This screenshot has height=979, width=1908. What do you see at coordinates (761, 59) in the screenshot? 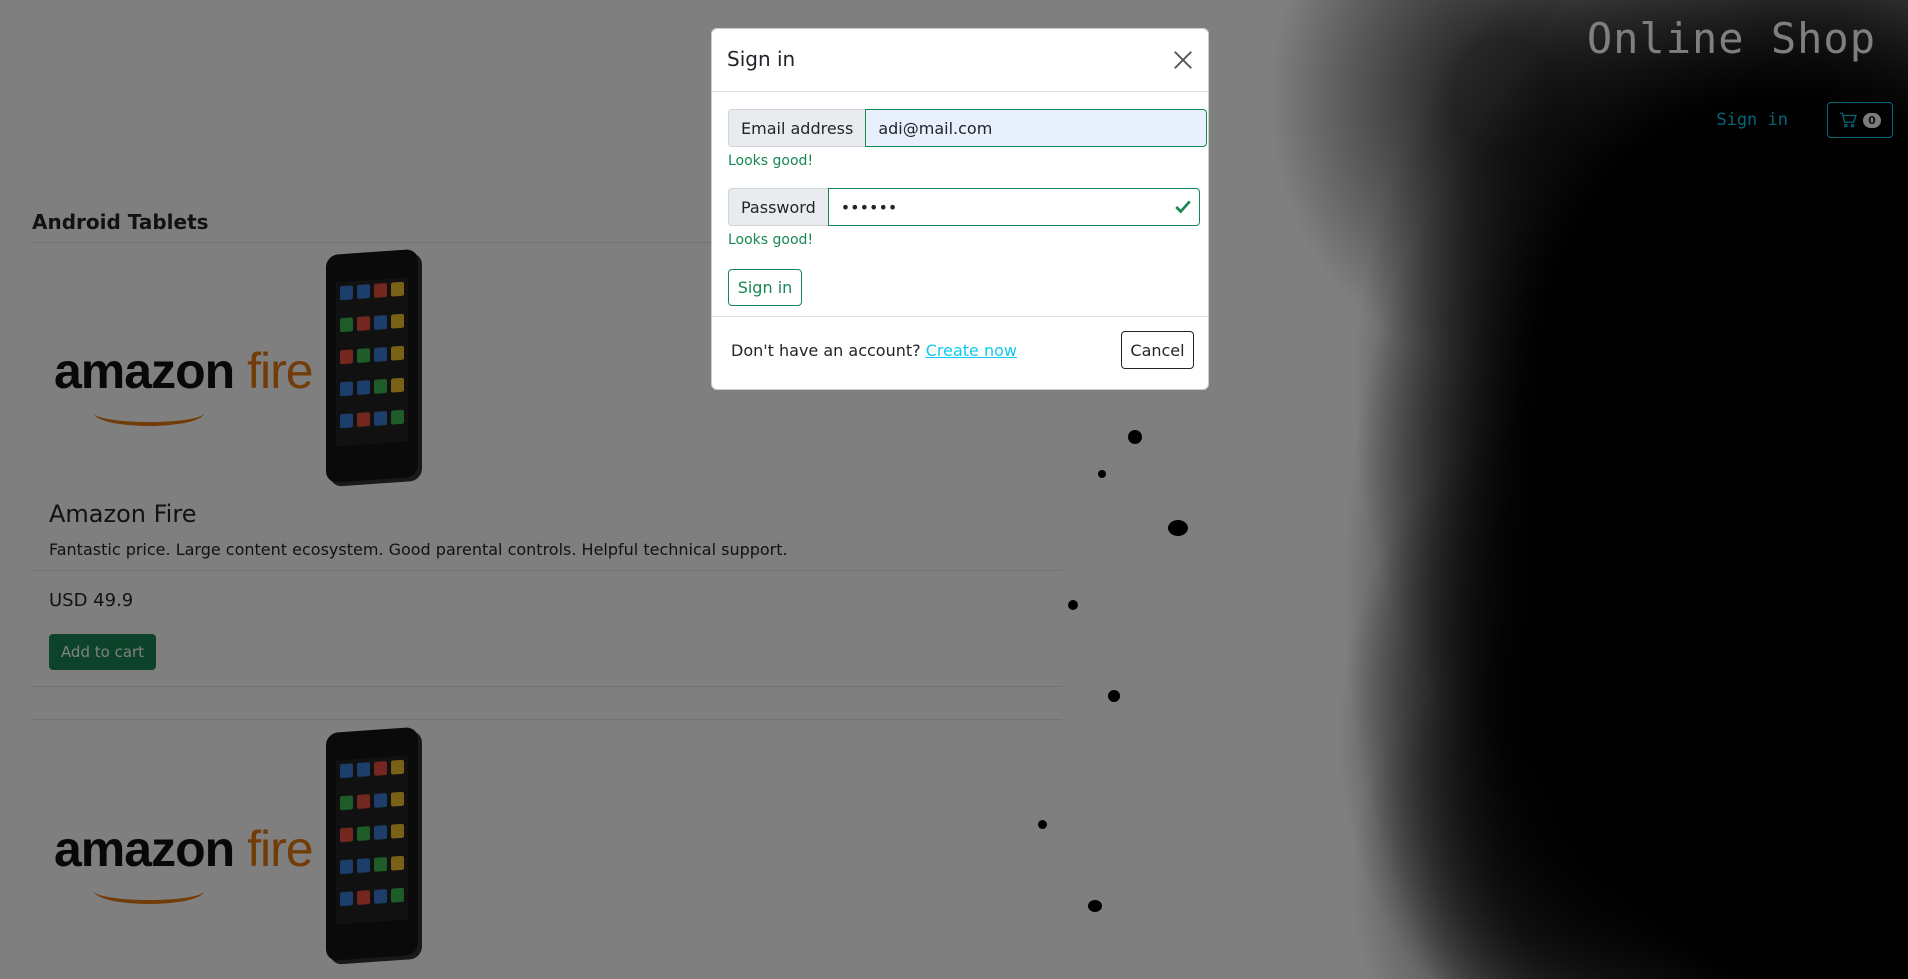
I see `modal-title: Sign in` at bounding box center [761, 59].